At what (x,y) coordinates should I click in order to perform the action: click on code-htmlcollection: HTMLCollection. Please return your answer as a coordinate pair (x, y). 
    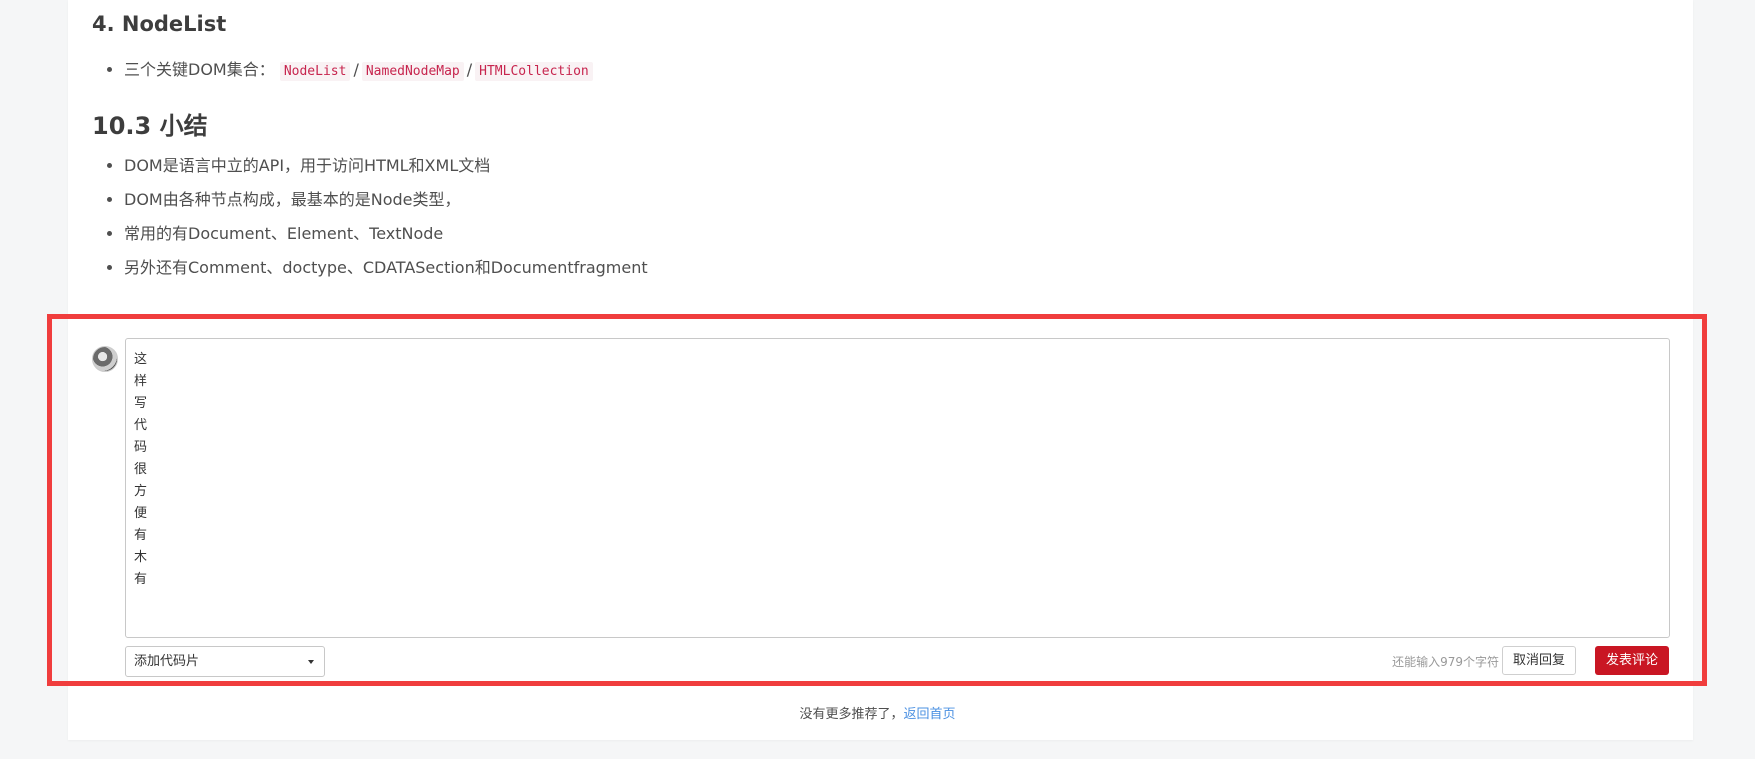
    Looking at the image, I should click on (534, 71).